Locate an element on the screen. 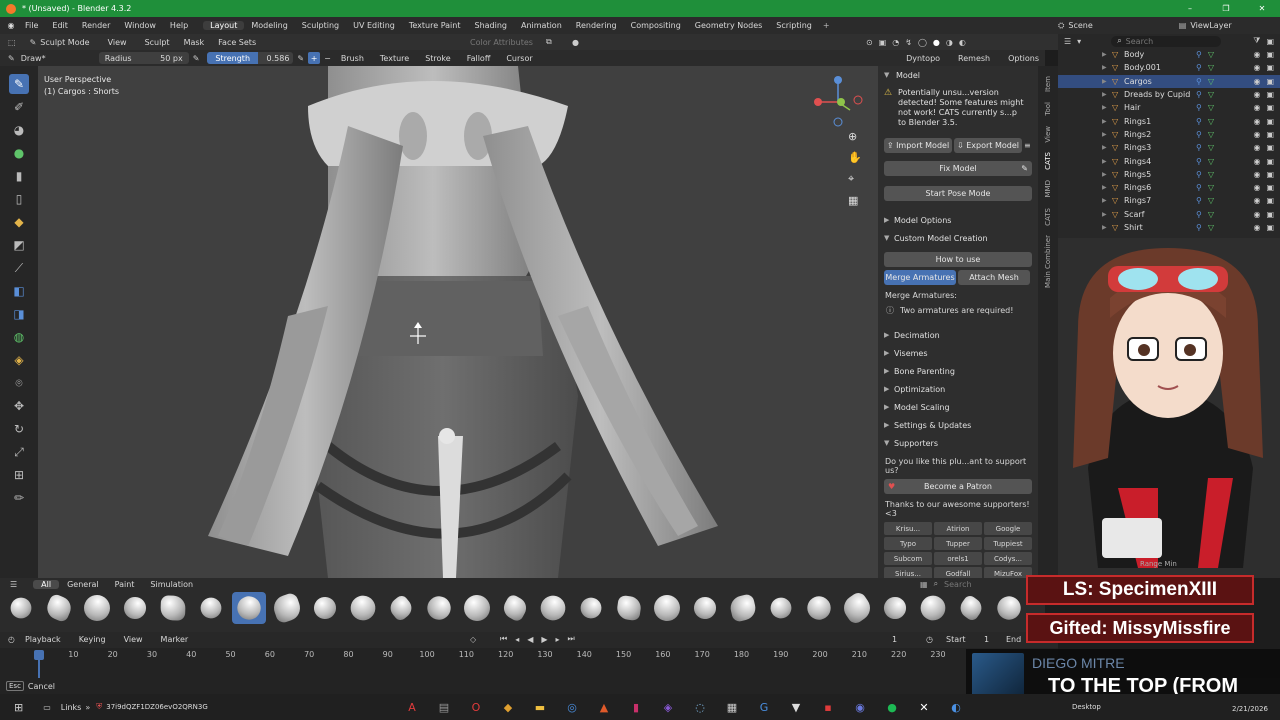 This screenshot has width=1280, height=720. sculpt-menu: Sculpt is located at coordinates (157, 42).